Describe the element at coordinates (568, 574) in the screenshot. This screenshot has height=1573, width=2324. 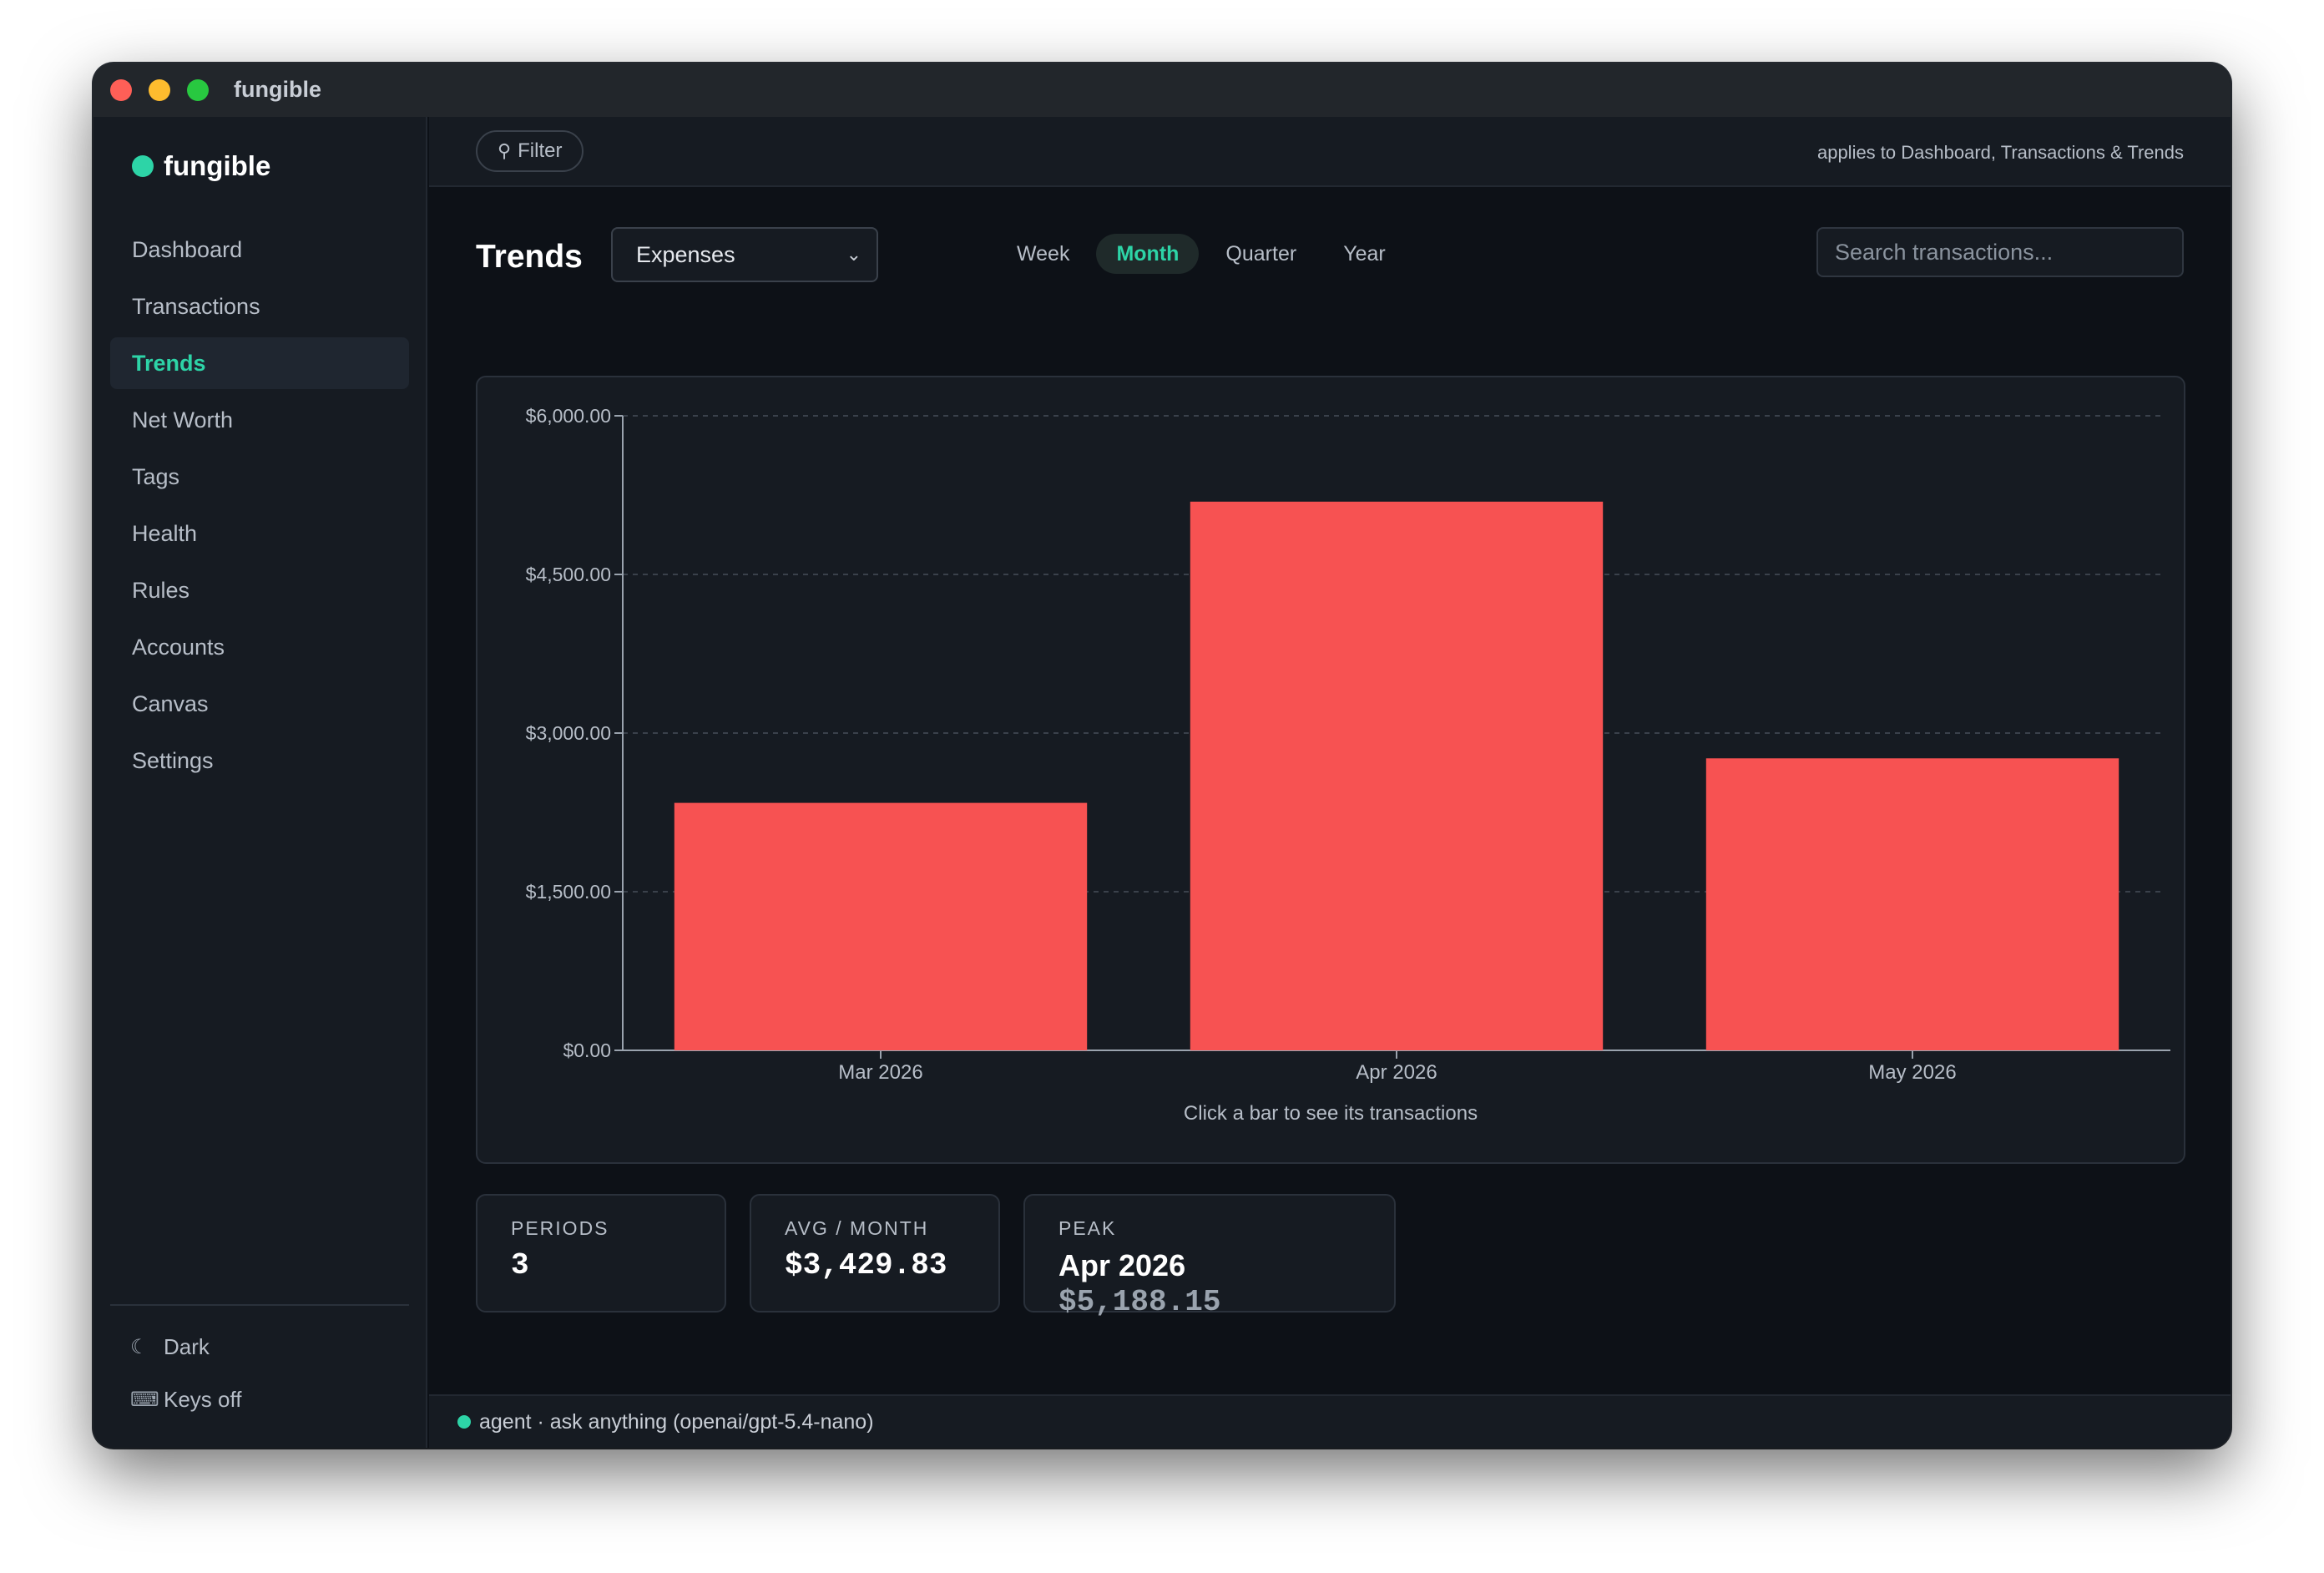
I see `y-tick-label: $4,500.00` at that location.